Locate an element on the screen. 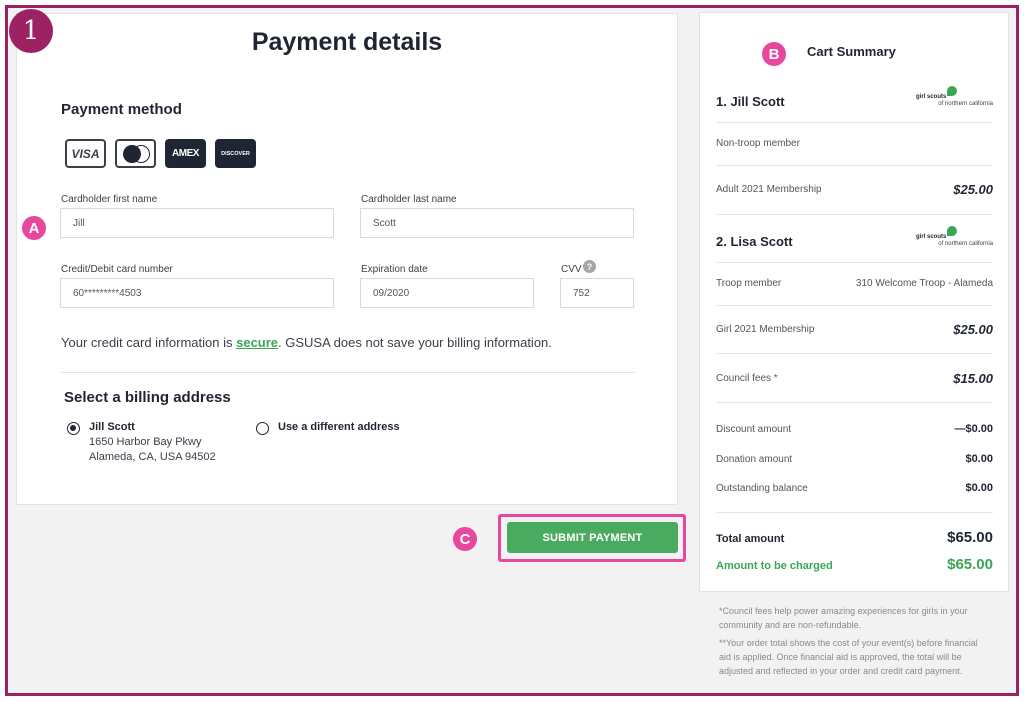  total-amount-value: $65.00 is located at coordinates (970, 537).